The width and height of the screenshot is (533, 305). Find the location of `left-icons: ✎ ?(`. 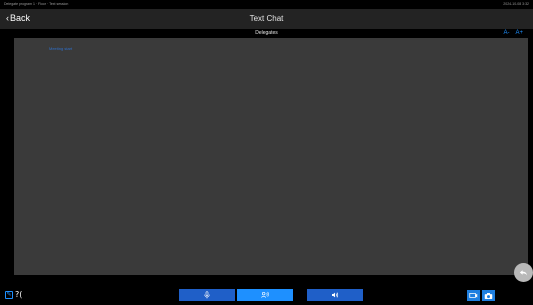

left-icons: ✎ ?( is located at coordinates (13, 294).